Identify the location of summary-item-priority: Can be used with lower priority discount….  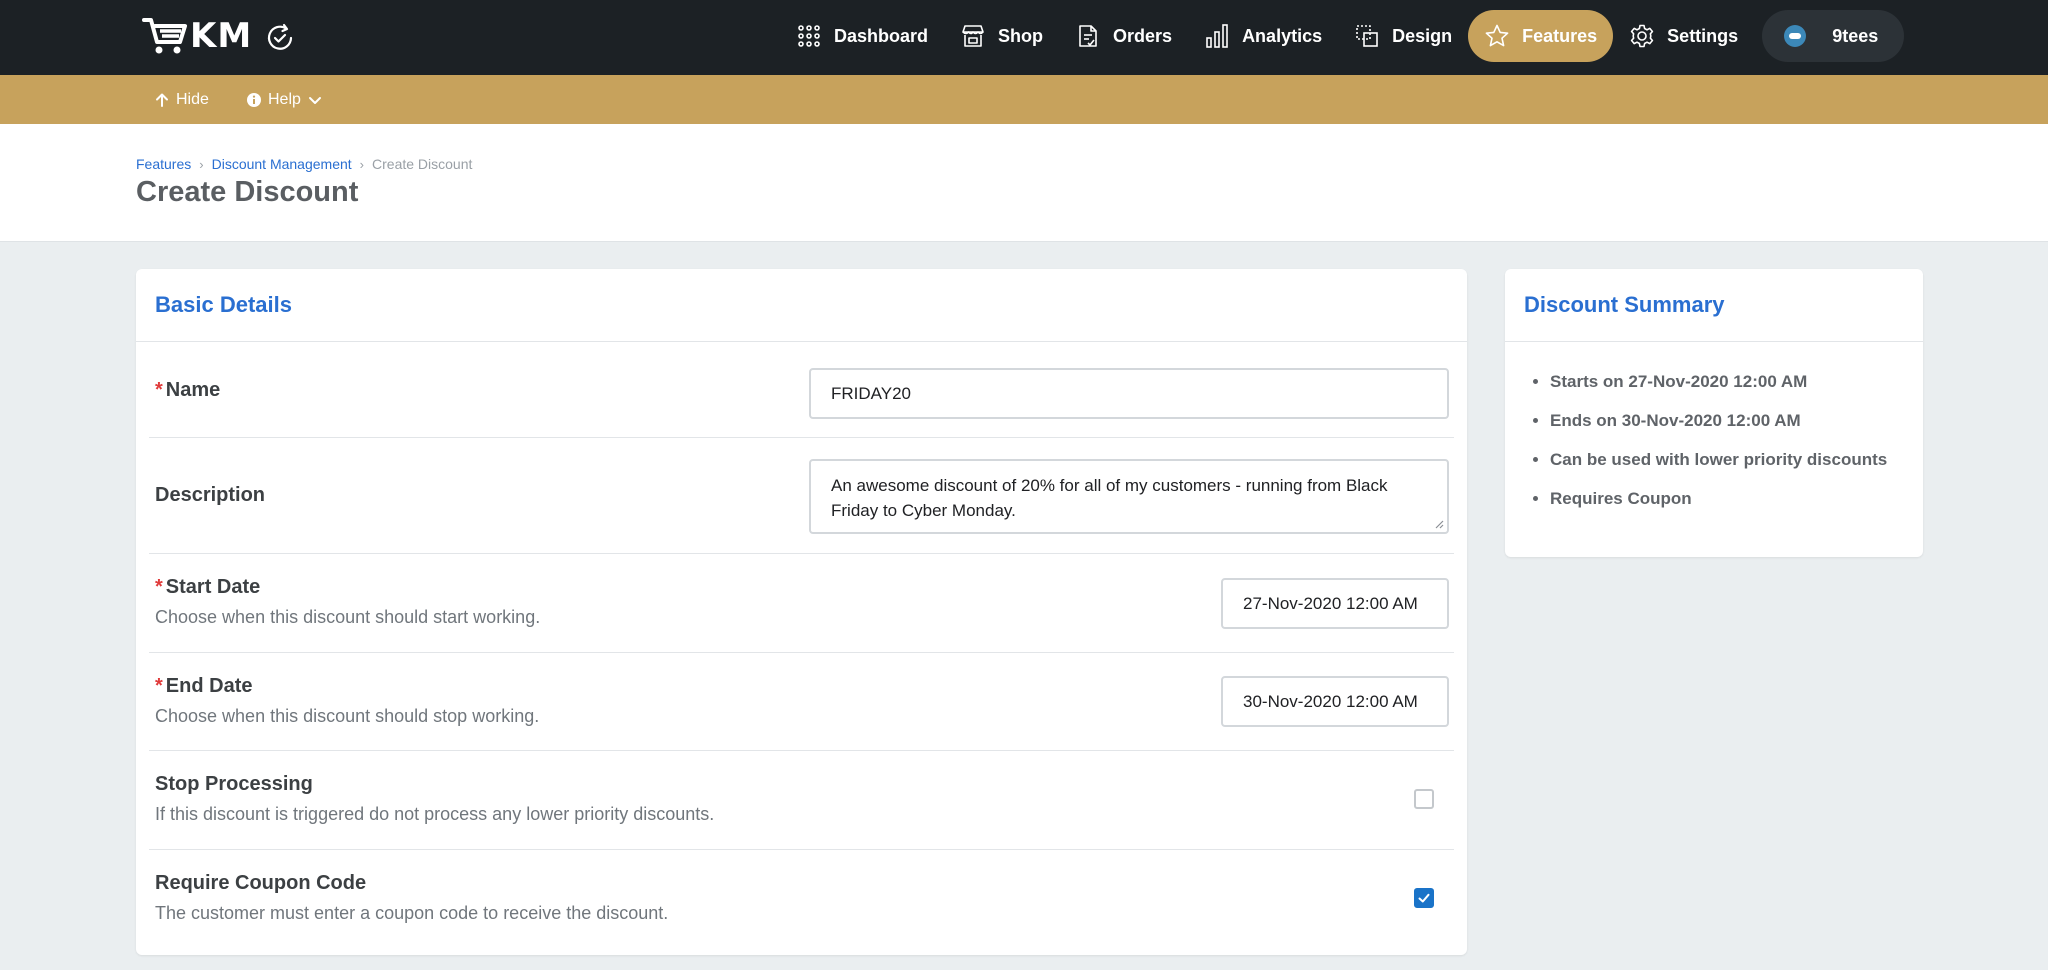
(1736, 467).